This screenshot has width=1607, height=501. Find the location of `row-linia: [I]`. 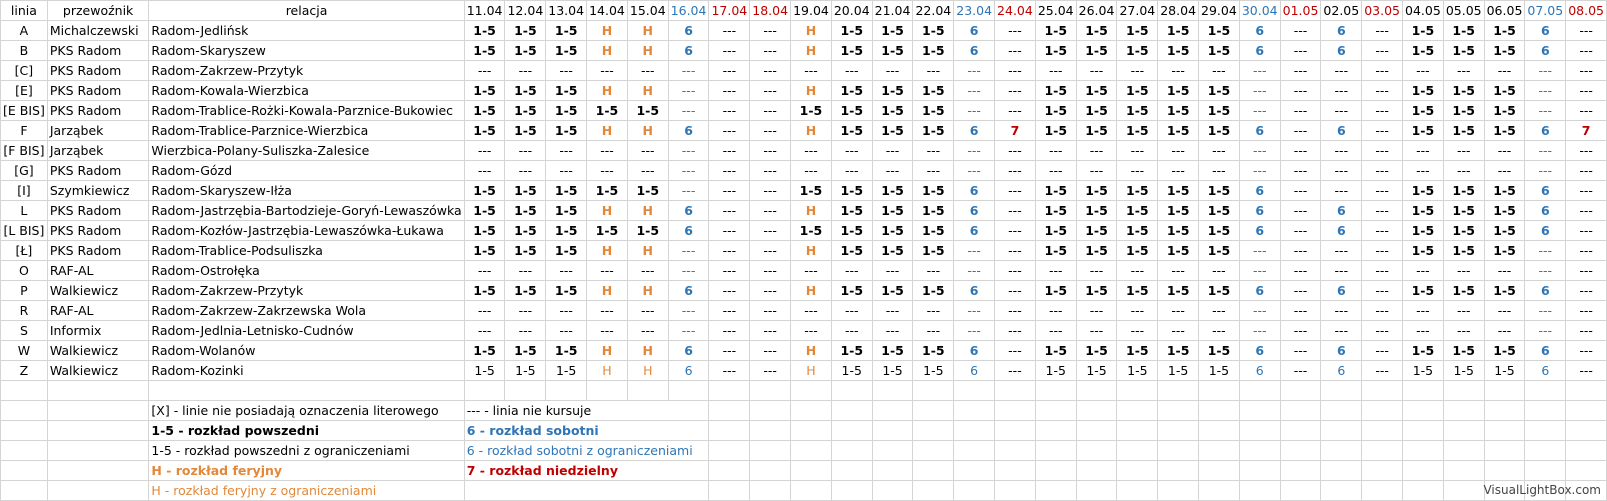

row-linia: [I] is located at coordinates (24, 190).